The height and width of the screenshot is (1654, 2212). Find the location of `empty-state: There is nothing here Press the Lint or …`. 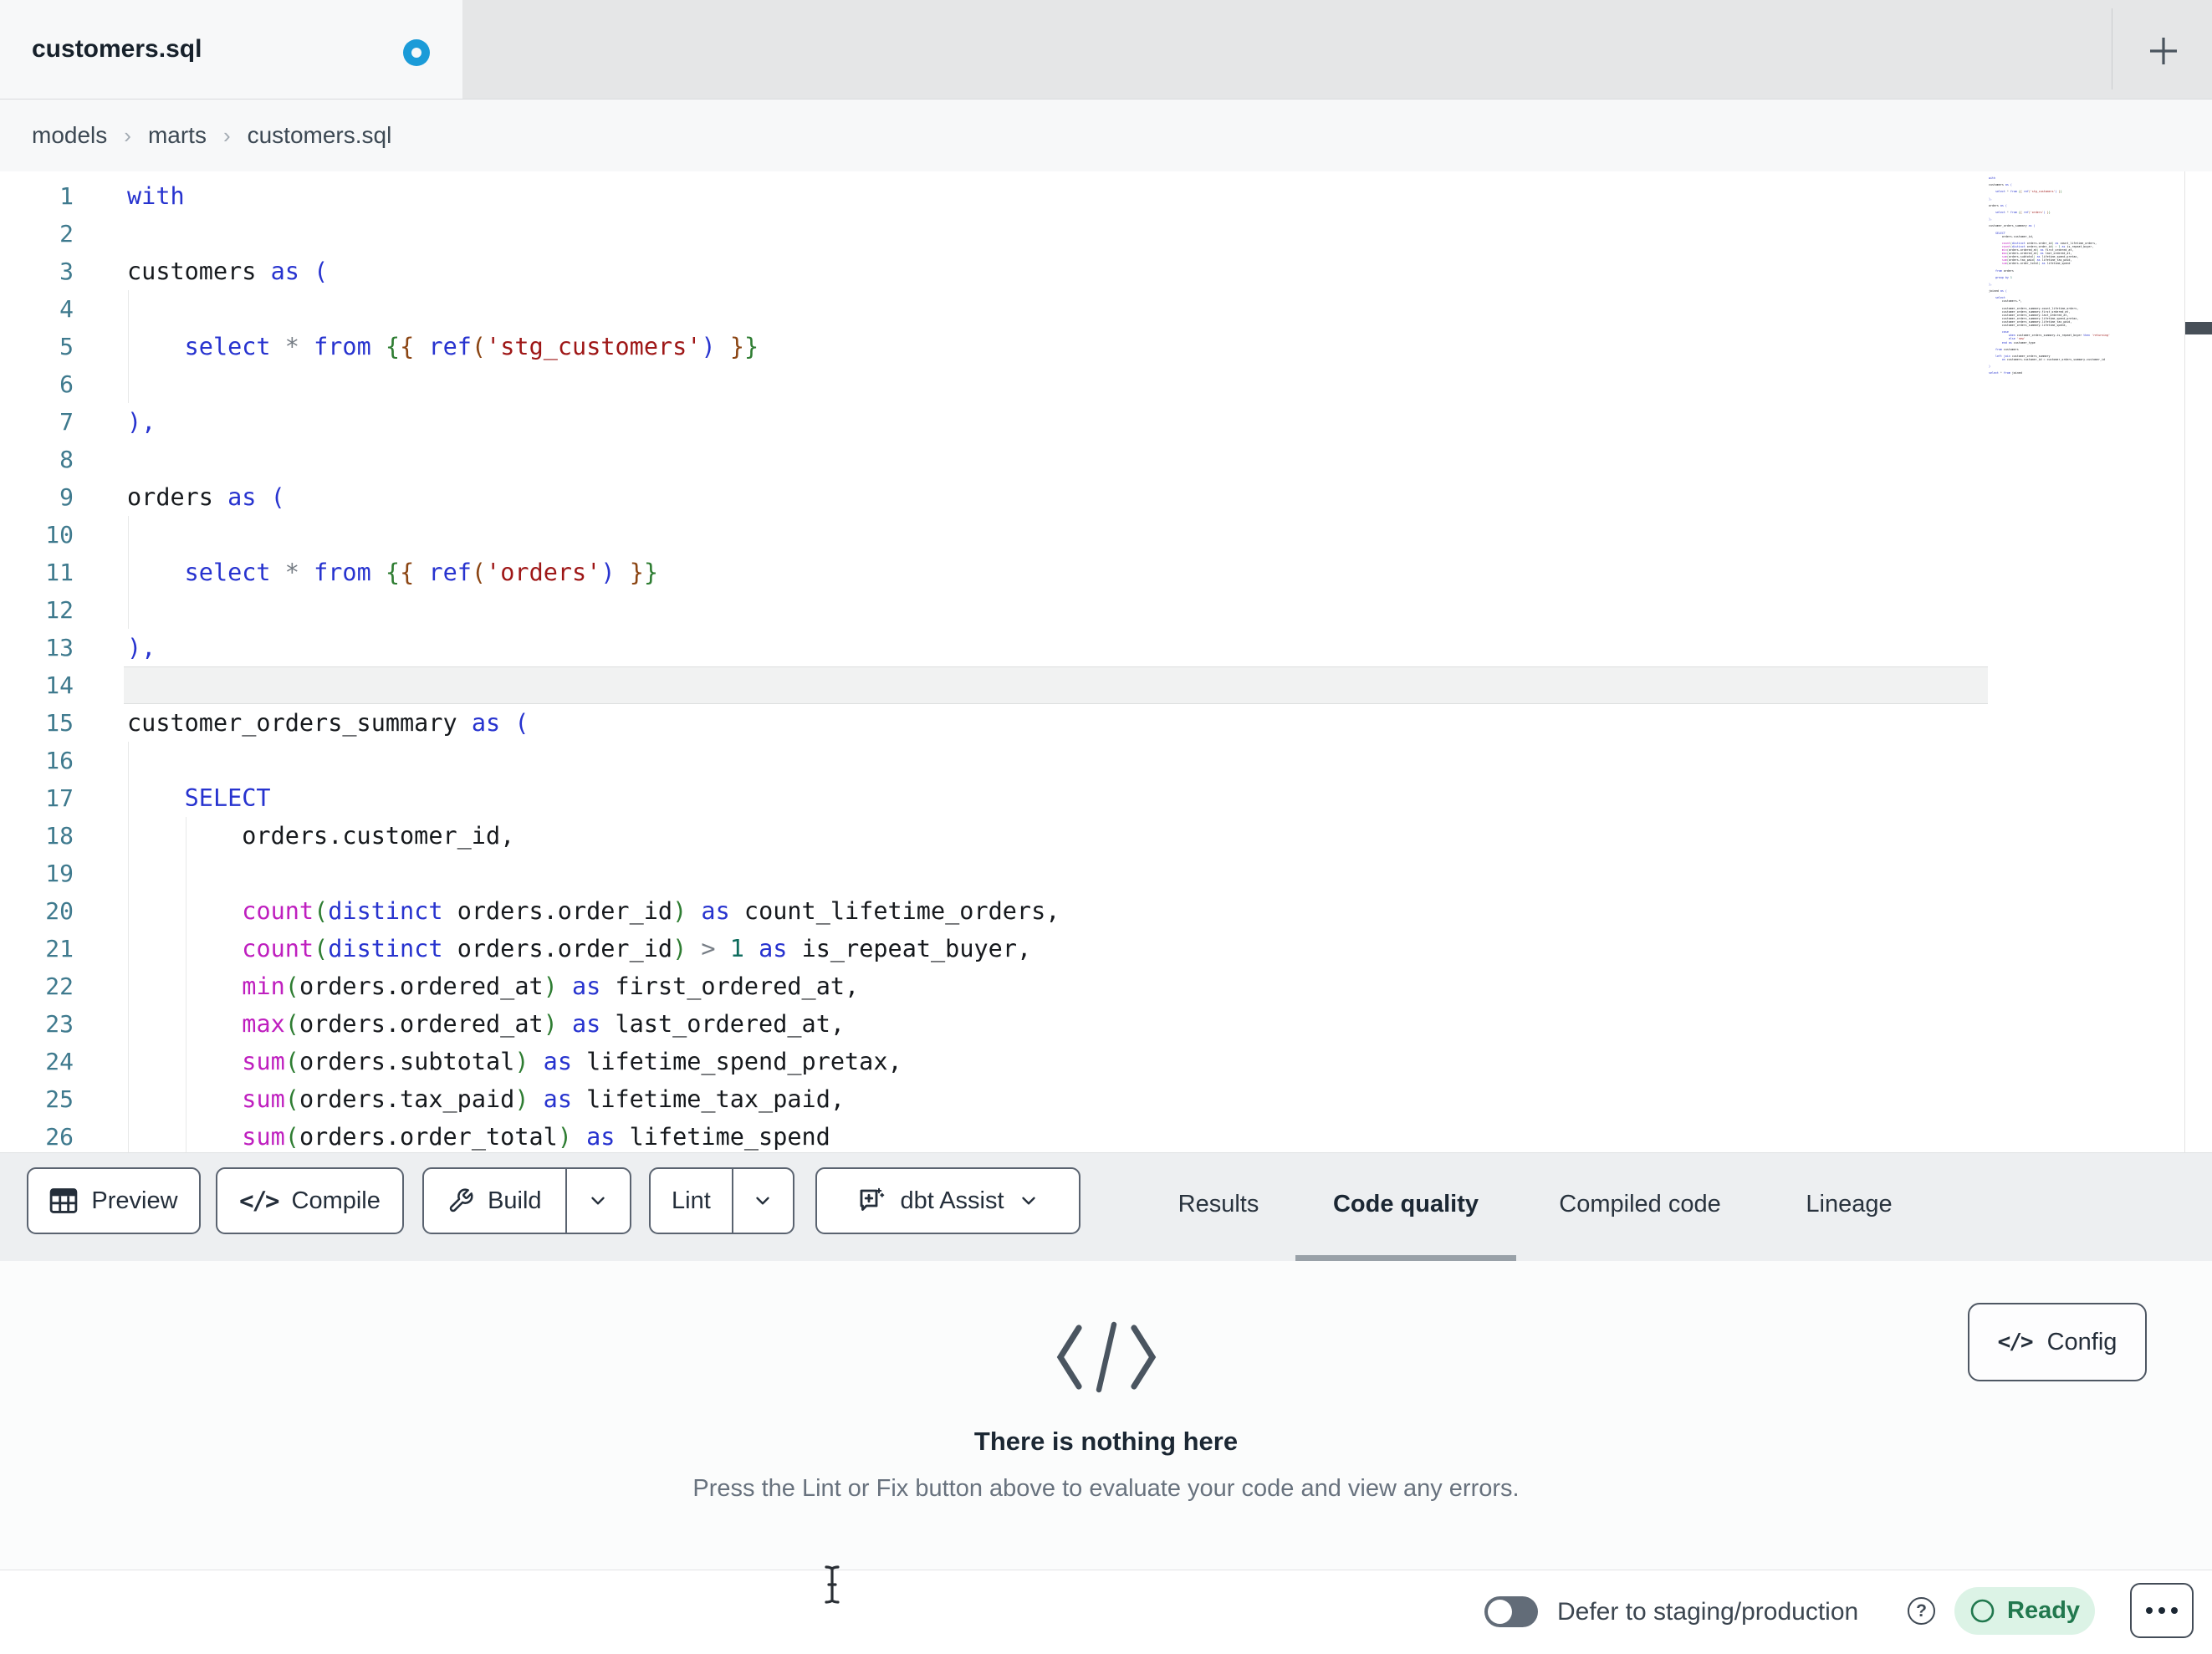

empty-state: There is nothing here Press the Lint or … is located at coordinates (1106, 1412).